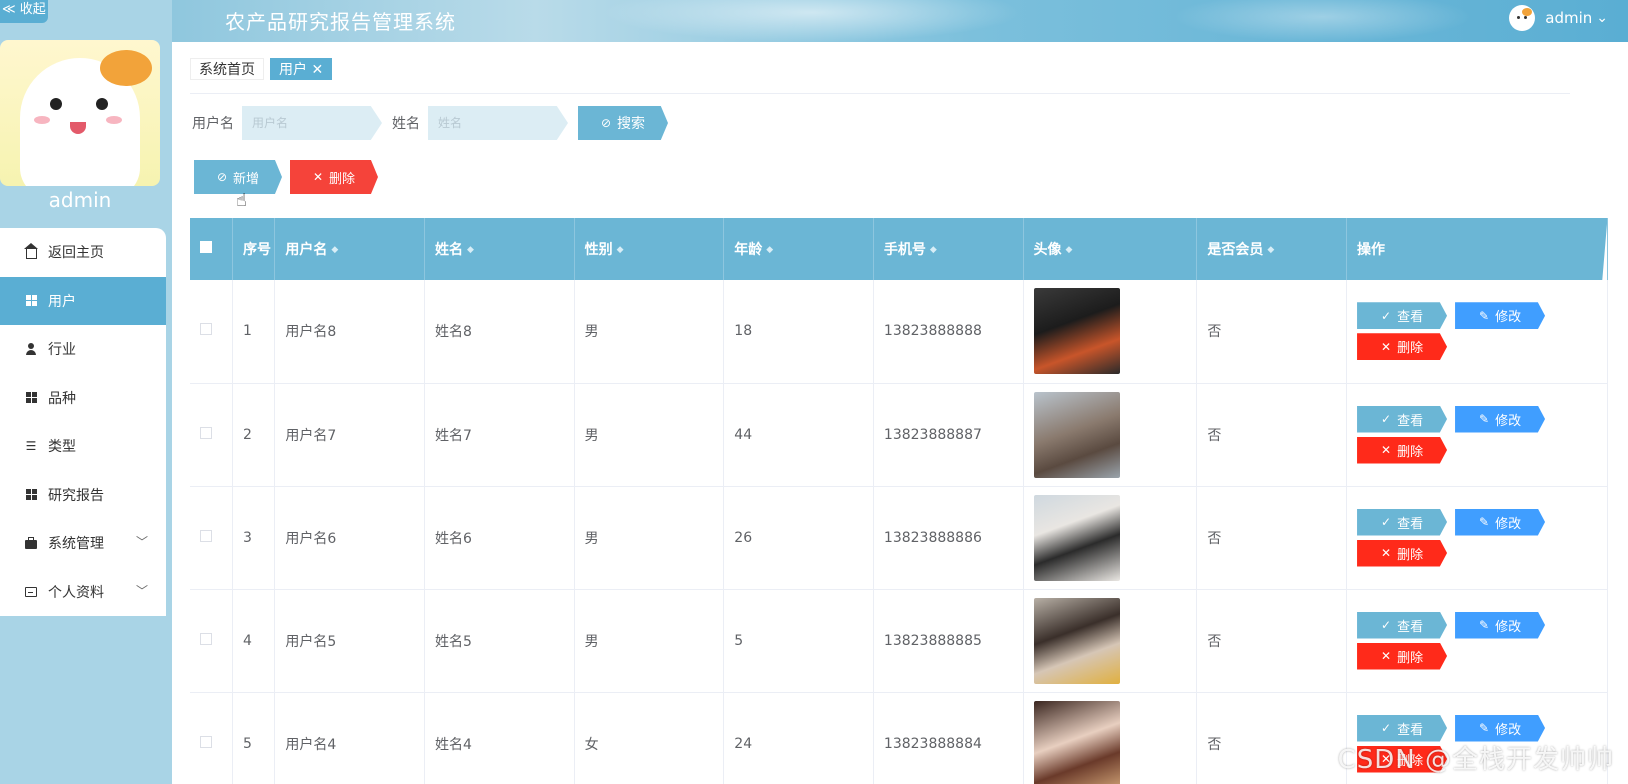 The image size is (1628, 784). What do you see at coordinates (1235, 250) in the screenshot?
I see `column-header-label: 是否会员` at bounding box center [1235, 250].